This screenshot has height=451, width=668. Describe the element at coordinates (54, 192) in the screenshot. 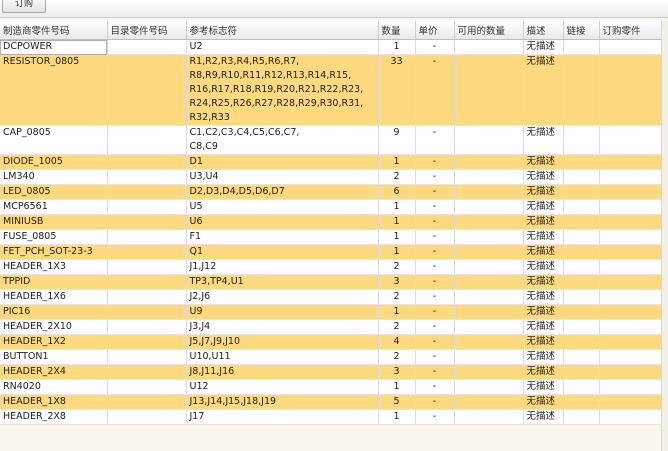

I see `cell-mfr-part: LED_0805` at that location.